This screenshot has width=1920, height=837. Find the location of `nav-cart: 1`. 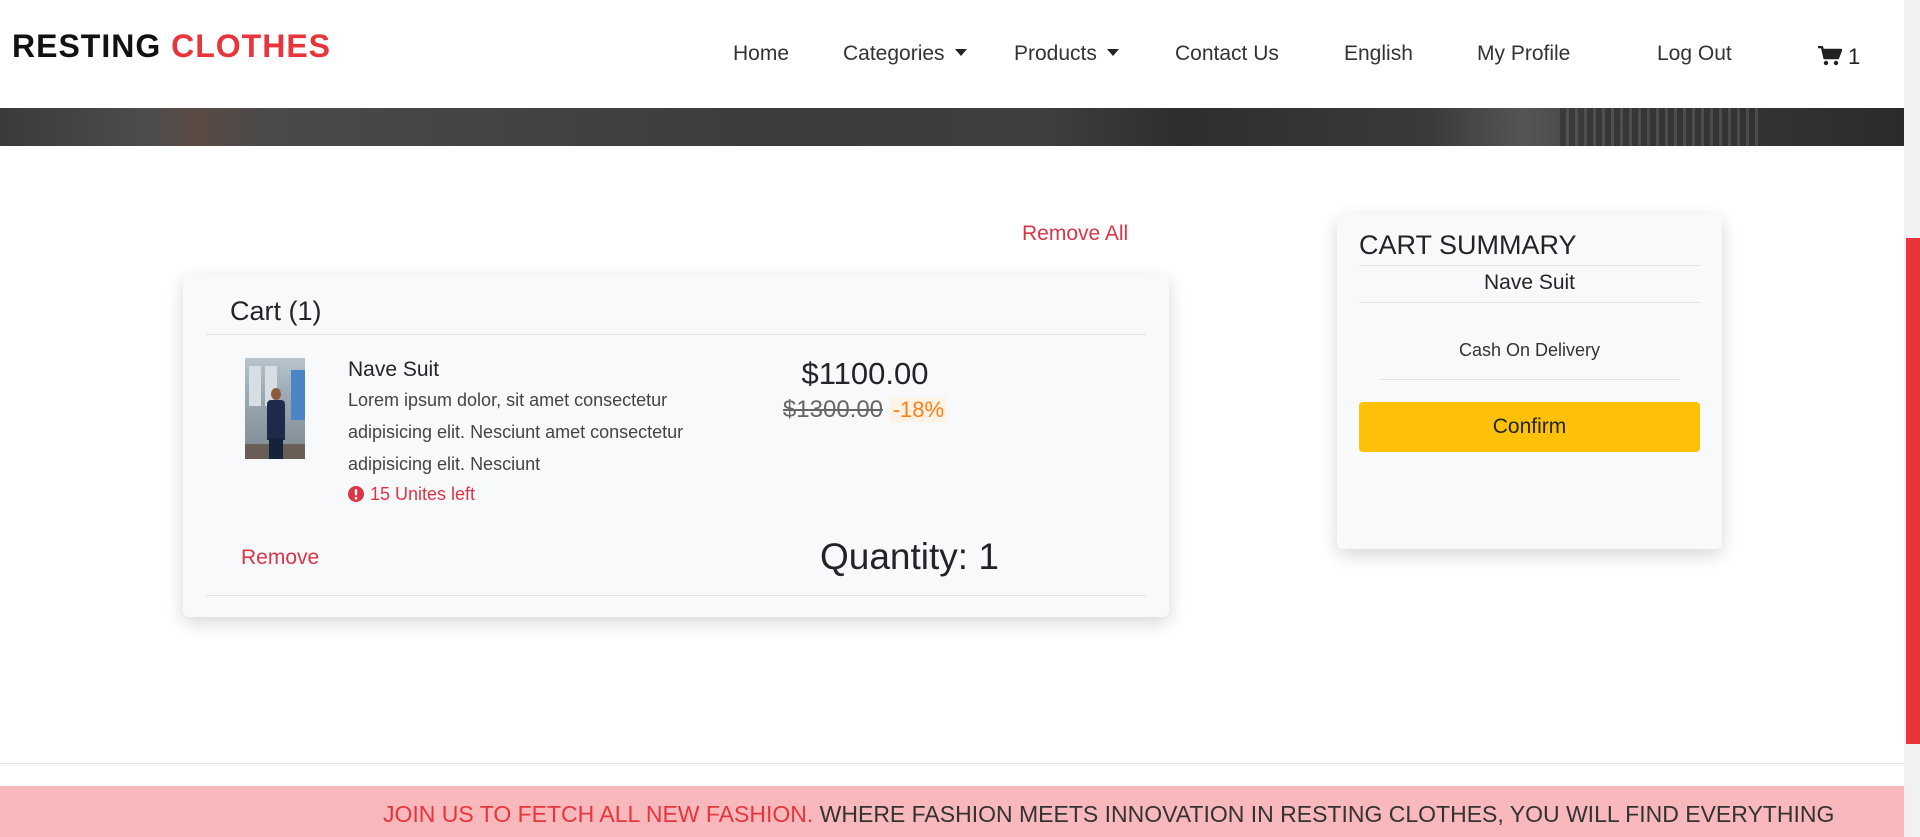

nav-cart: 1 is located at coordinates (1839, 57).